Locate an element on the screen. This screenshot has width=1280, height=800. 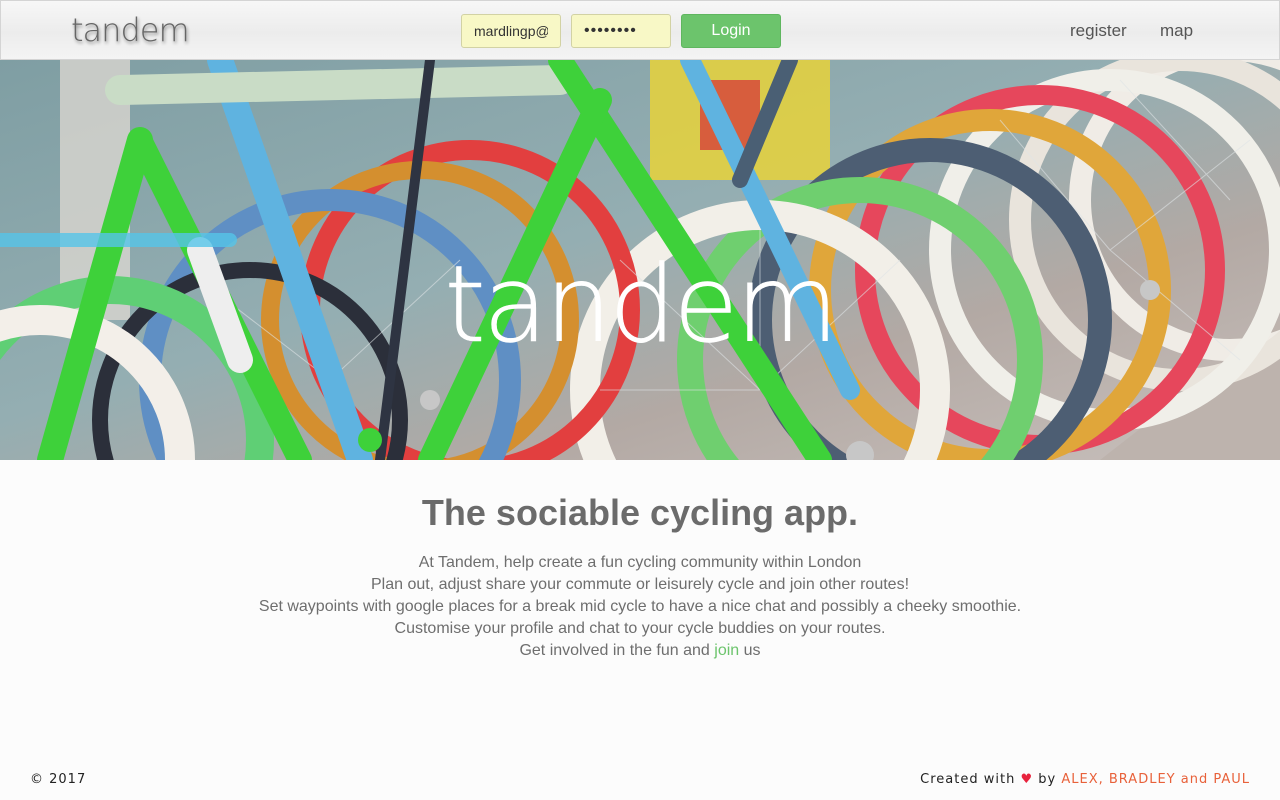
password-input is located at coordinates (621, 31).